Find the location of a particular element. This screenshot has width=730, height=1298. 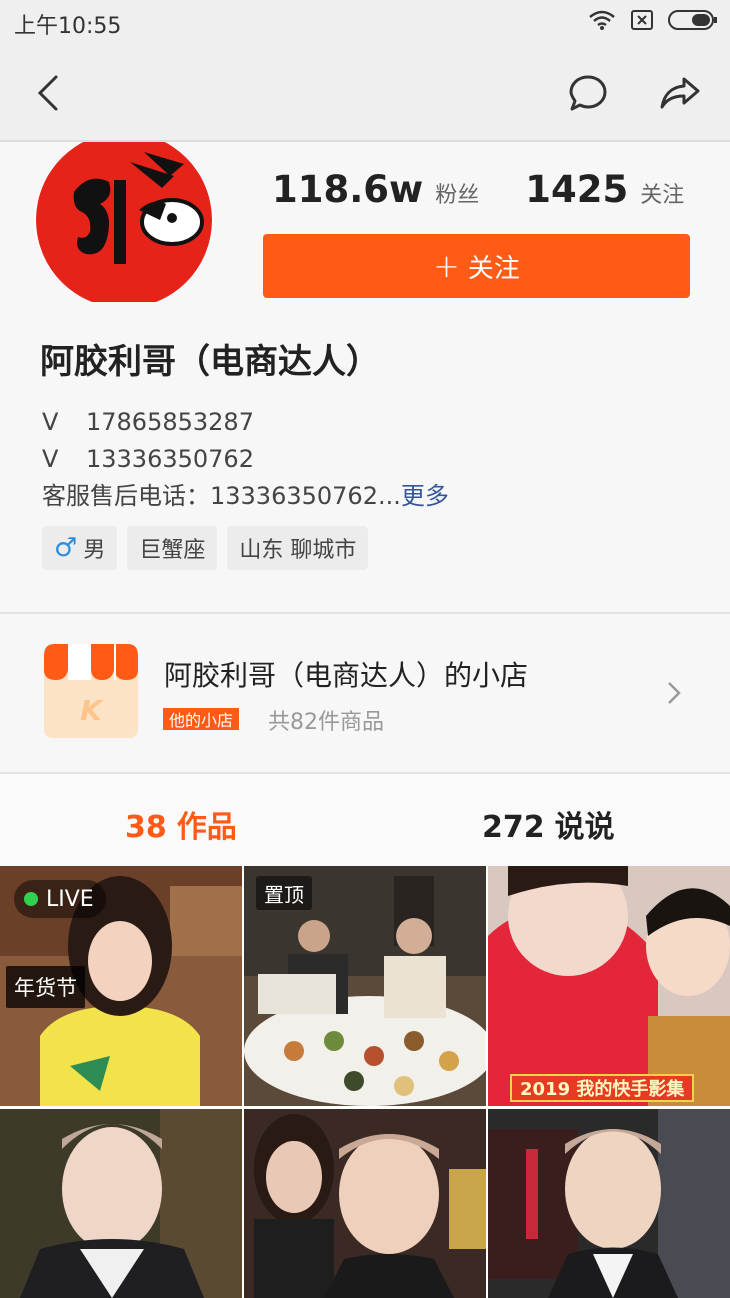

bio-more-link: 更多 is located at coordinates (425, 496).